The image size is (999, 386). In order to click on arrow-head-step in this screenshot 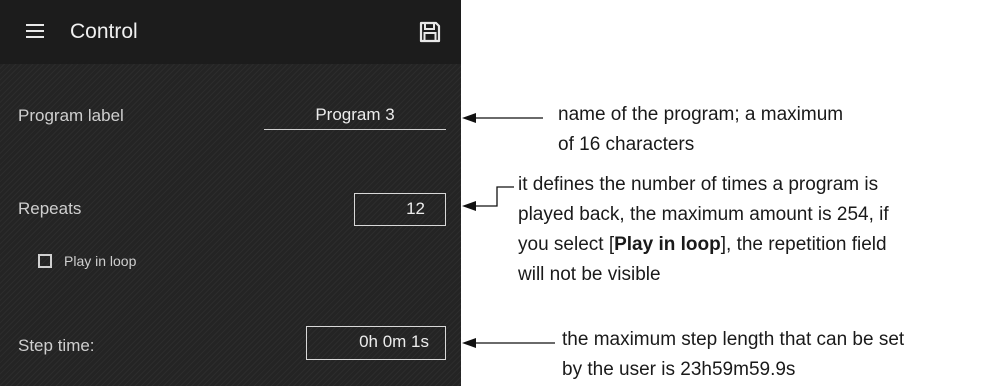, I will do `click(469, 343)`.